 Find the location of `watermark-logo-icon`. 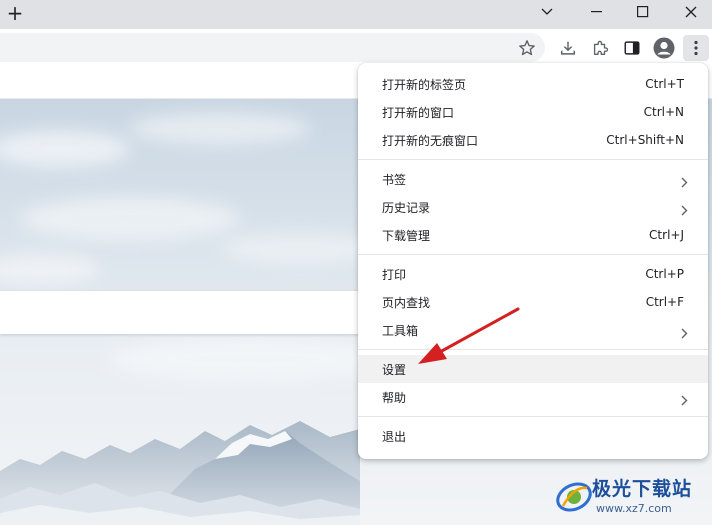

watermark-logo-icon is located at coordinates (574, 497).